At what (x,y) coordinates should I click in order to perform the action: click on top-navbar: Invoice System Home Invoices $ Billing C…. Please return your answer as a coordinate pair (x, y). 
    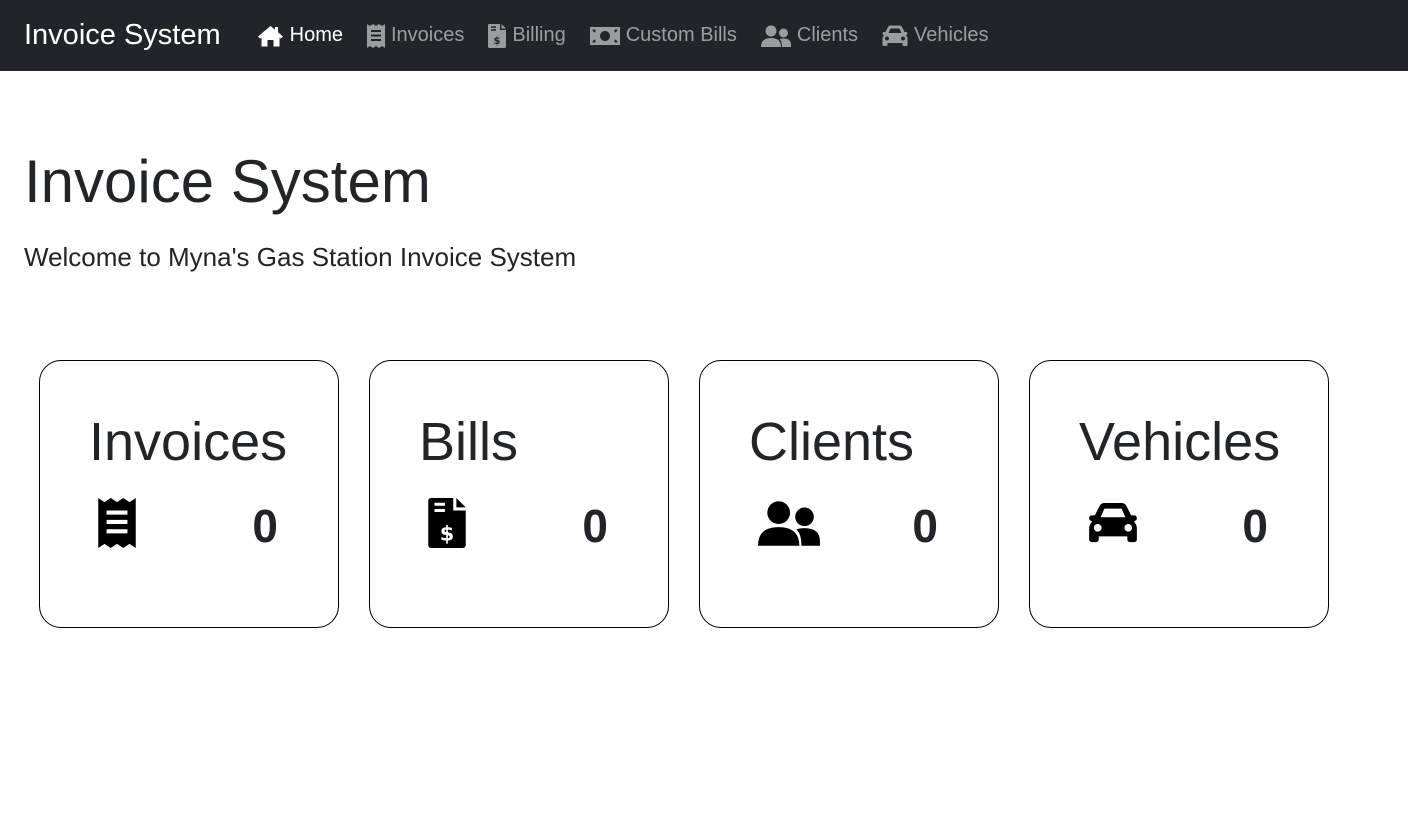
    Looking at the image, I should click on (704, 35).